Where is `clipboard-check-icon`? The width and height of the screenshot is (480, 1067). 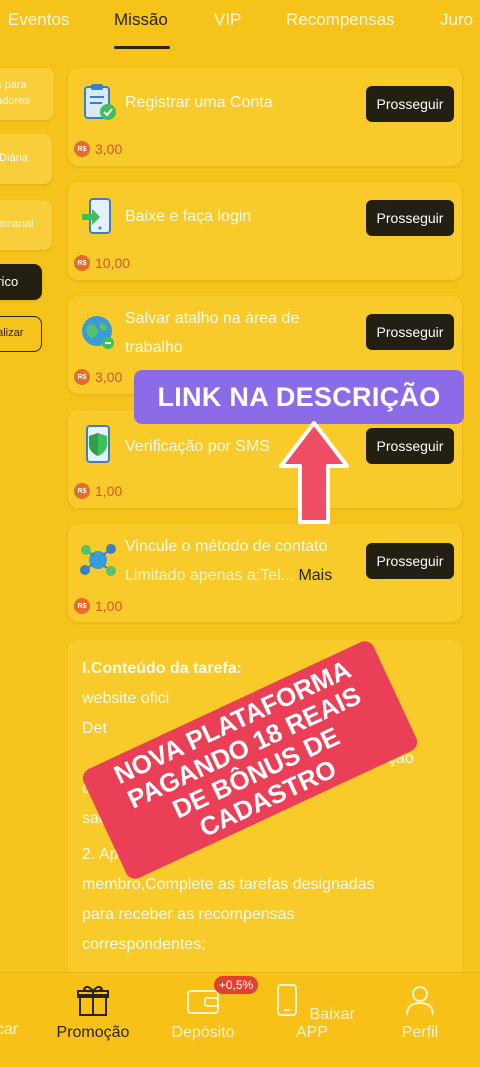
clipboard-check-icon is located at coordinates (100, 102).